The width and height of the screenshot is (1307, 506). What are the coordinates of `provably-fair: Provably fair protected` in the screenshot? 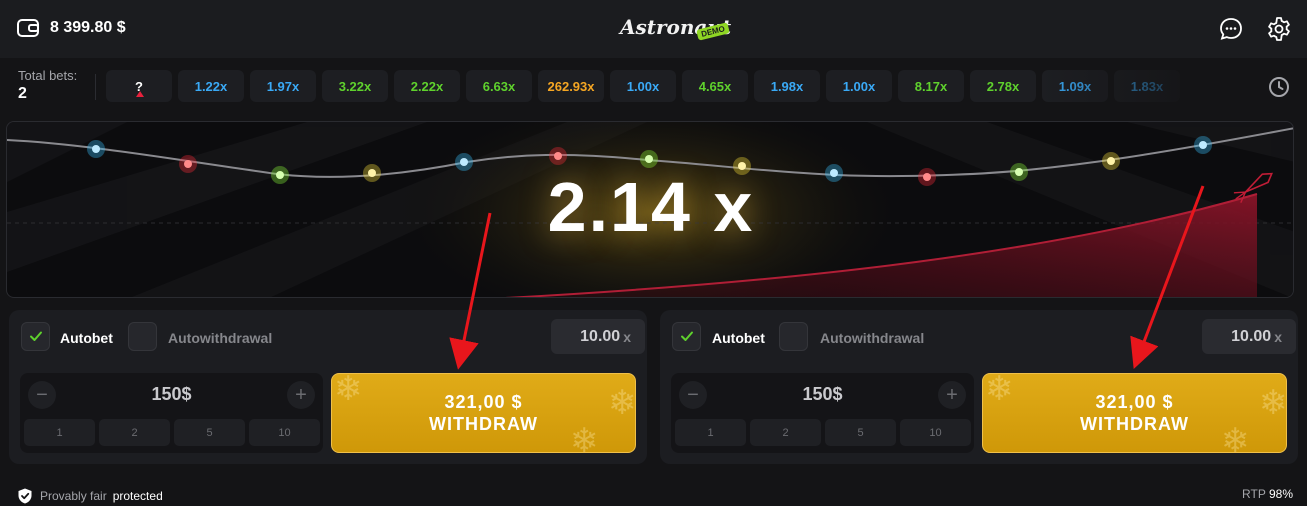 It's located at (89, 496).